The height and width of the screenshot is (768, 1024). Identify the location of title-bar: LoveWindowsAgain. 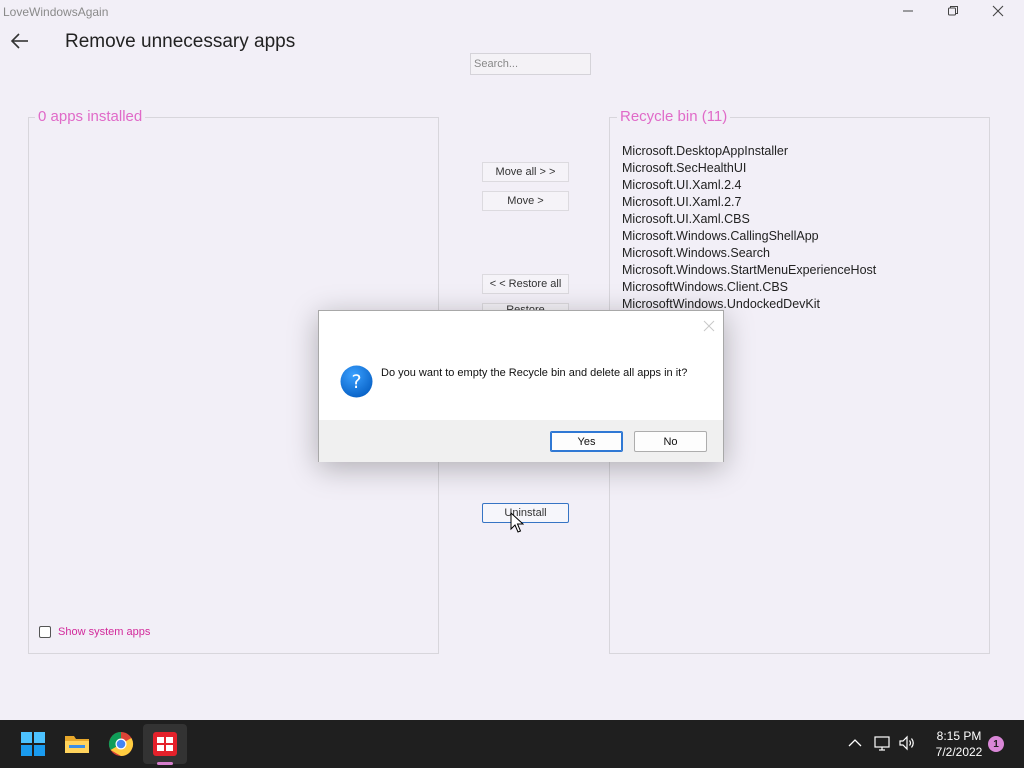
(512, 12).